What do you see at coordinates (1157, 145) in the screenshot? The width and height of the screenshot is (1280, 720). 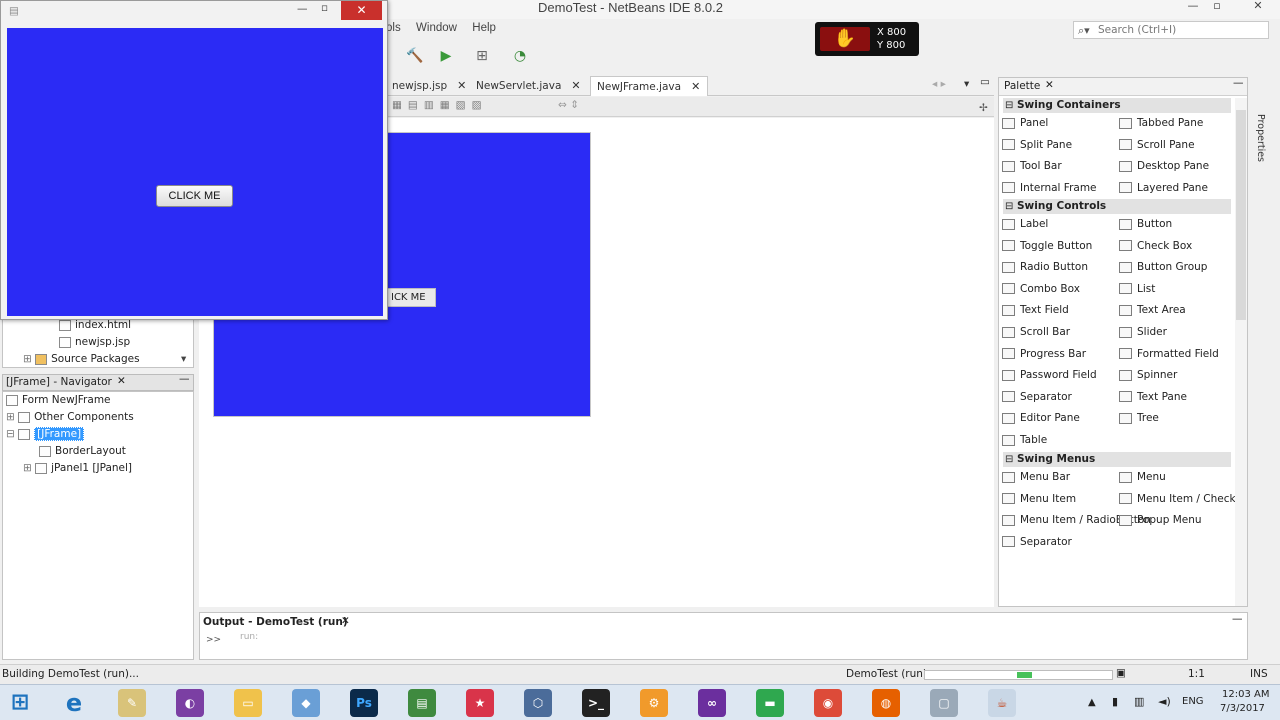 I see `palette-item: Scroll Pane` at bounding box center [1157, 145].